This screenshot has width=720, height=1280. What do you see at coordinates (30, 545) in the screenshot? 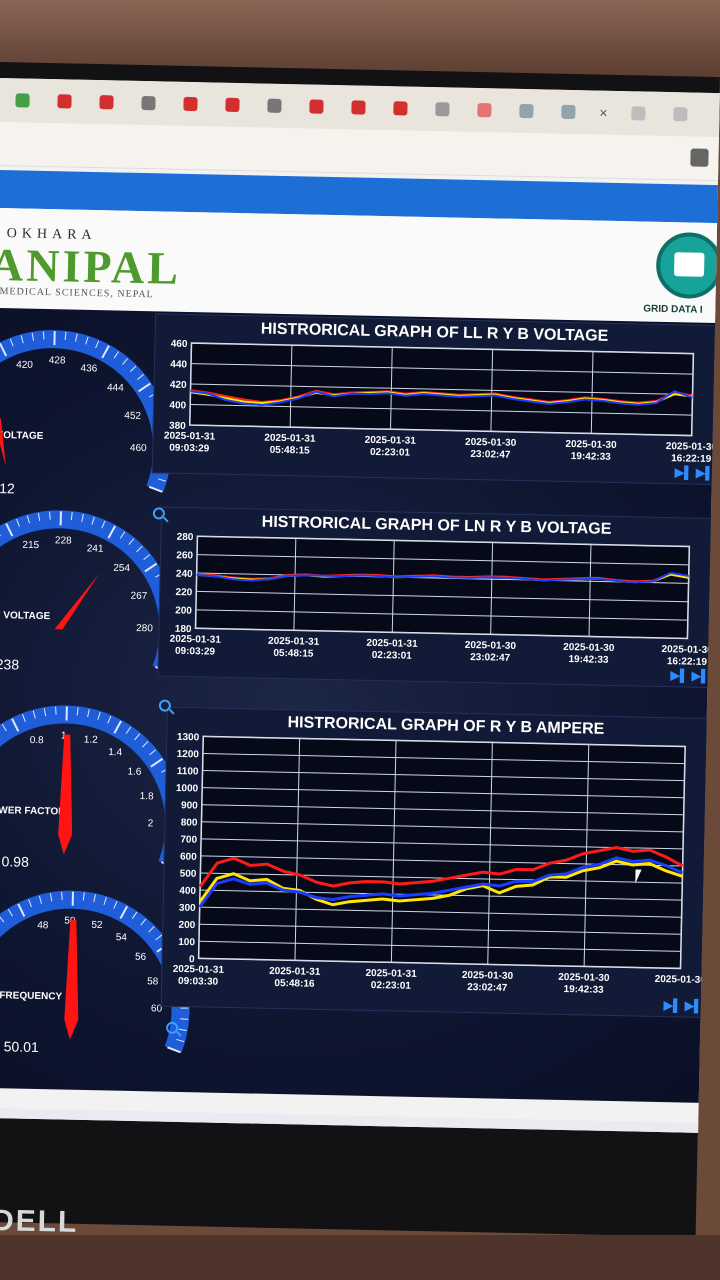
I see `gauge-tick-label: 215` at bounding box center [30, 545].